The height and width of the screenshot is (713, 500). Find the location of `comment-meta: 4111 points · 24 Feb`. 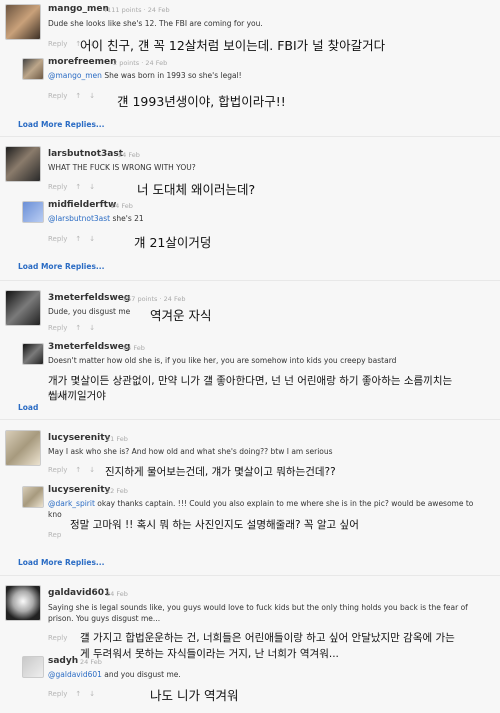

comment-meta: 4111 points · 24 Feb is located at coordinates (136, 10).